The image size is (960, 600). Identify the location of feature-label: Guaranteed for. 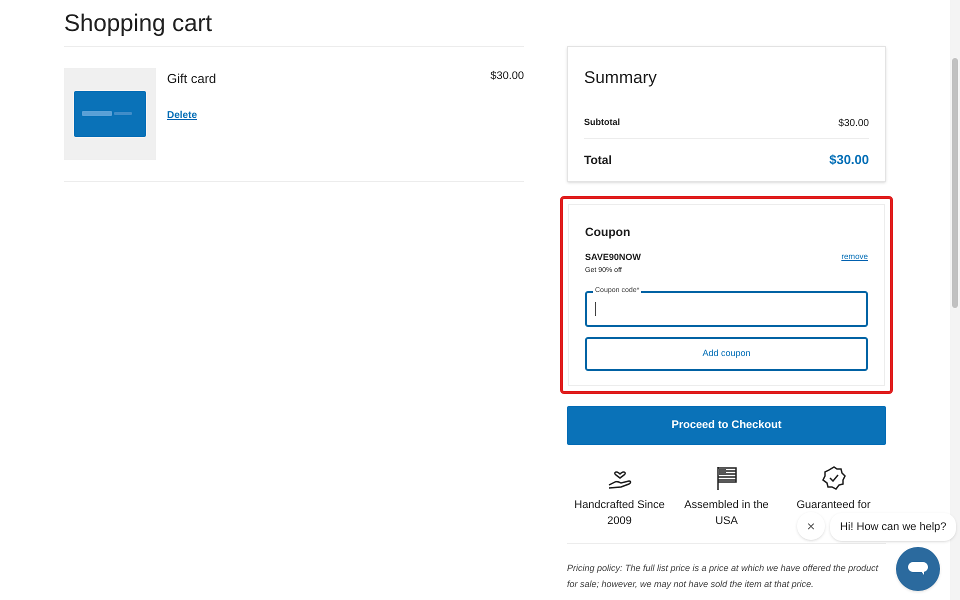
(833, 505).